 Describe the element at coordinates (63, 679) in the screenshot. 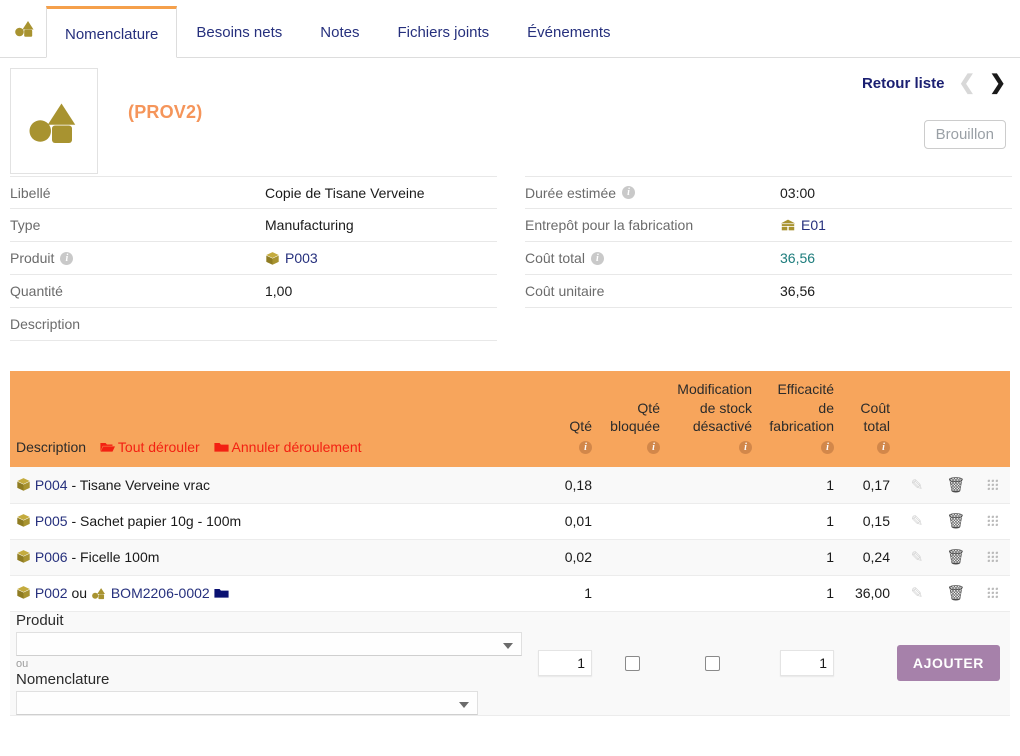

I see `nomenclature-label: Nomenclature` at that location.